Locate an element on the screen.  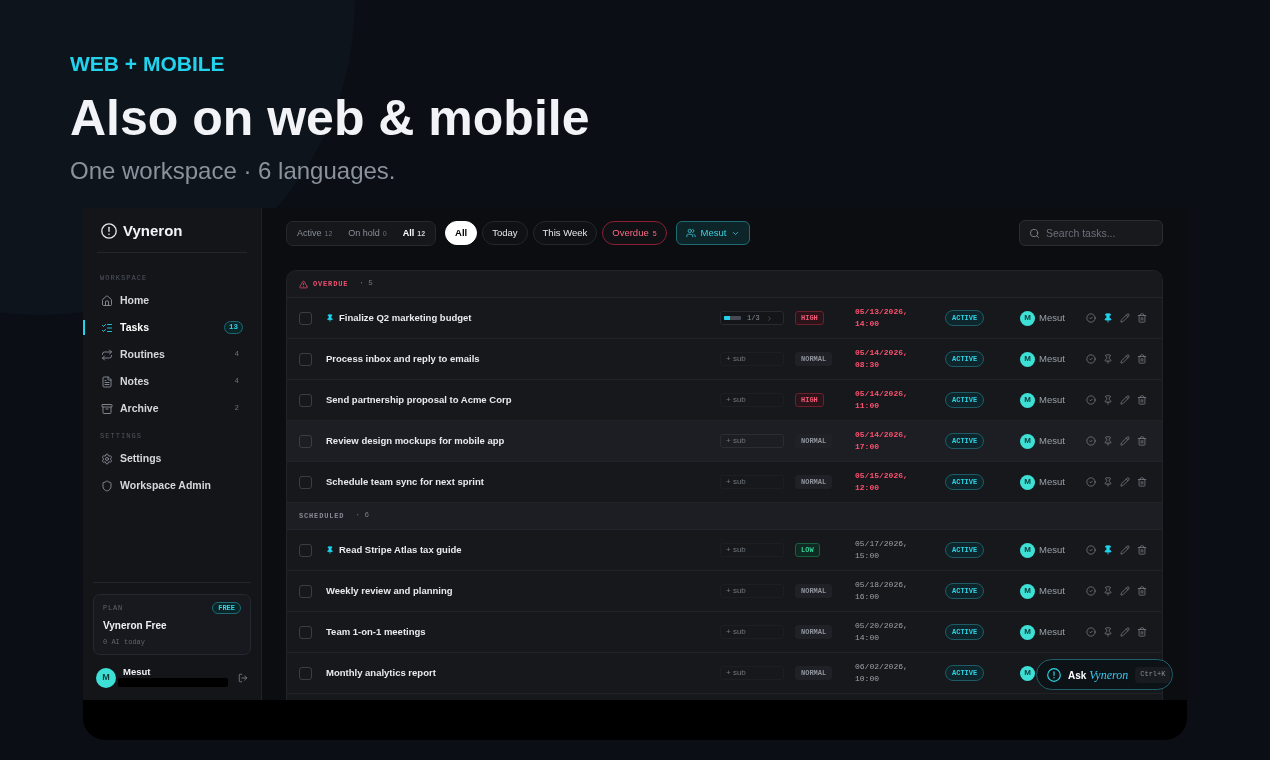
nav-item: Home is located at coordinates (125, 300).